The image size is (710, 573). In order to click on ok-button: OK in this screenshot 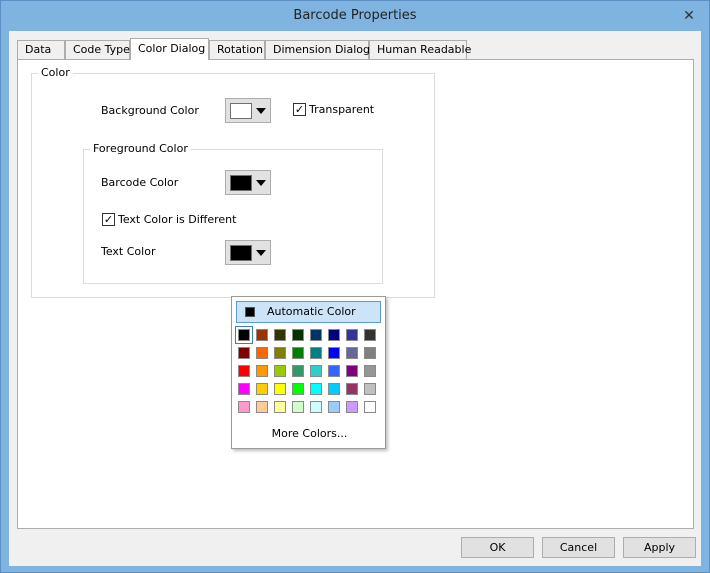, I will do `click(497, 547)`.